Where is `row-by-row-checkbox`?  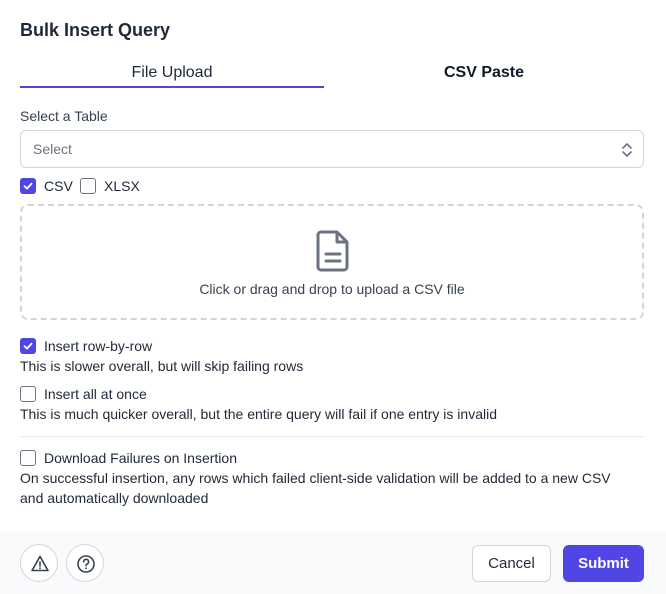 row-by-row-checkbox is located at coordinates (28, 346).